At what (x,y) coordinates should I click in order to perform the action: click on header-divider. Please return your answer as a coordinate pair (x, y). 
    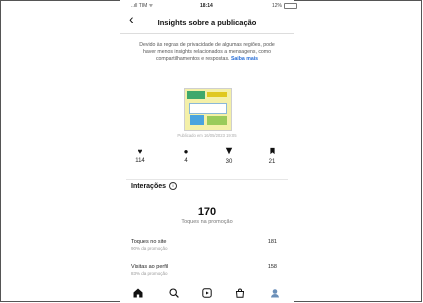
    Looking at the image, I should click on (207, 33).